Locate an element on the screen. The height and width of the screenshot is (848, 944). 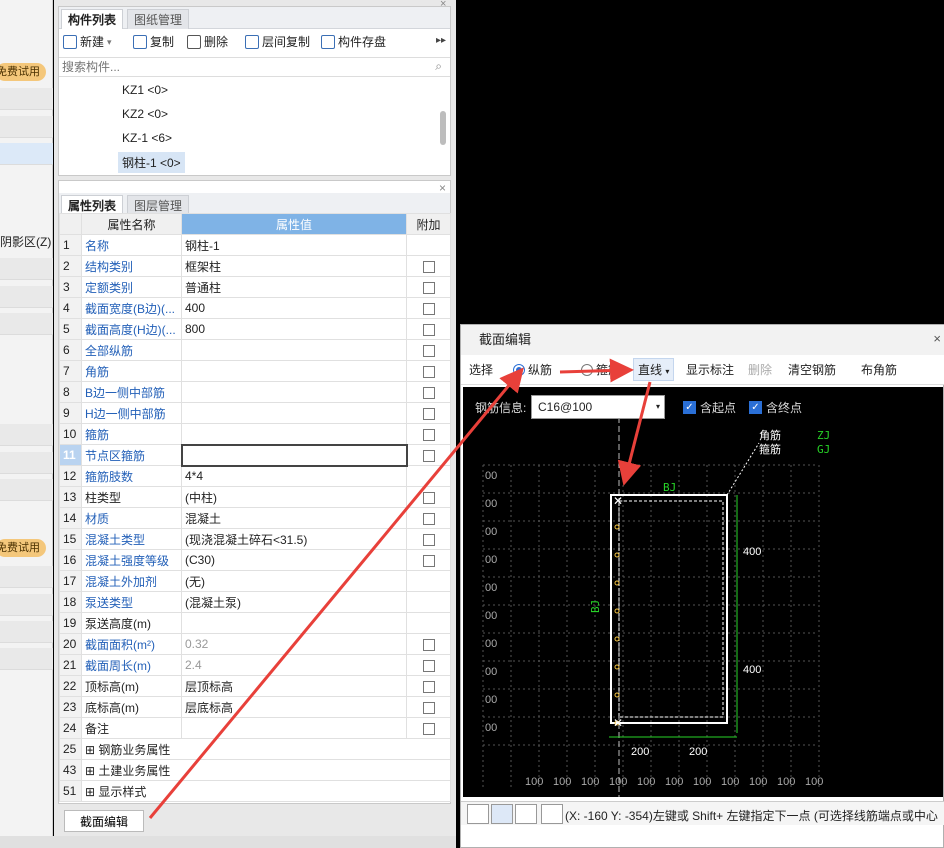
property-row: 4 截面宽度(B边)(... 400 is located at coordinates (255, 308).